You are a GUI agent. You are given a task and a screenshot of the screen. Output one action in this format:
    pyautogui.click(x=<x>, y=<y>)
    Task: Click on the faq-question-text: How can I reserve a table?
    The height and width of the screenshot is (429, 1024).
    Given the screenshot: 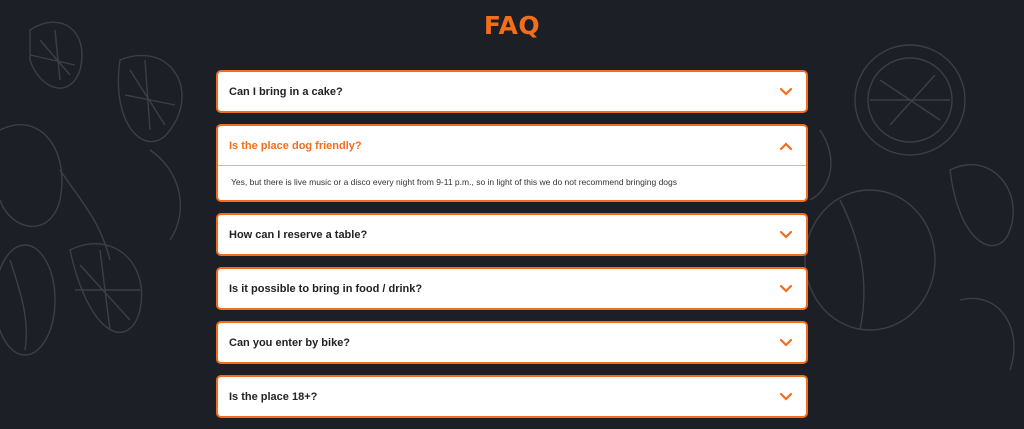 What is the action you would take?
    pyautogui.click(x=298, y=234)
    